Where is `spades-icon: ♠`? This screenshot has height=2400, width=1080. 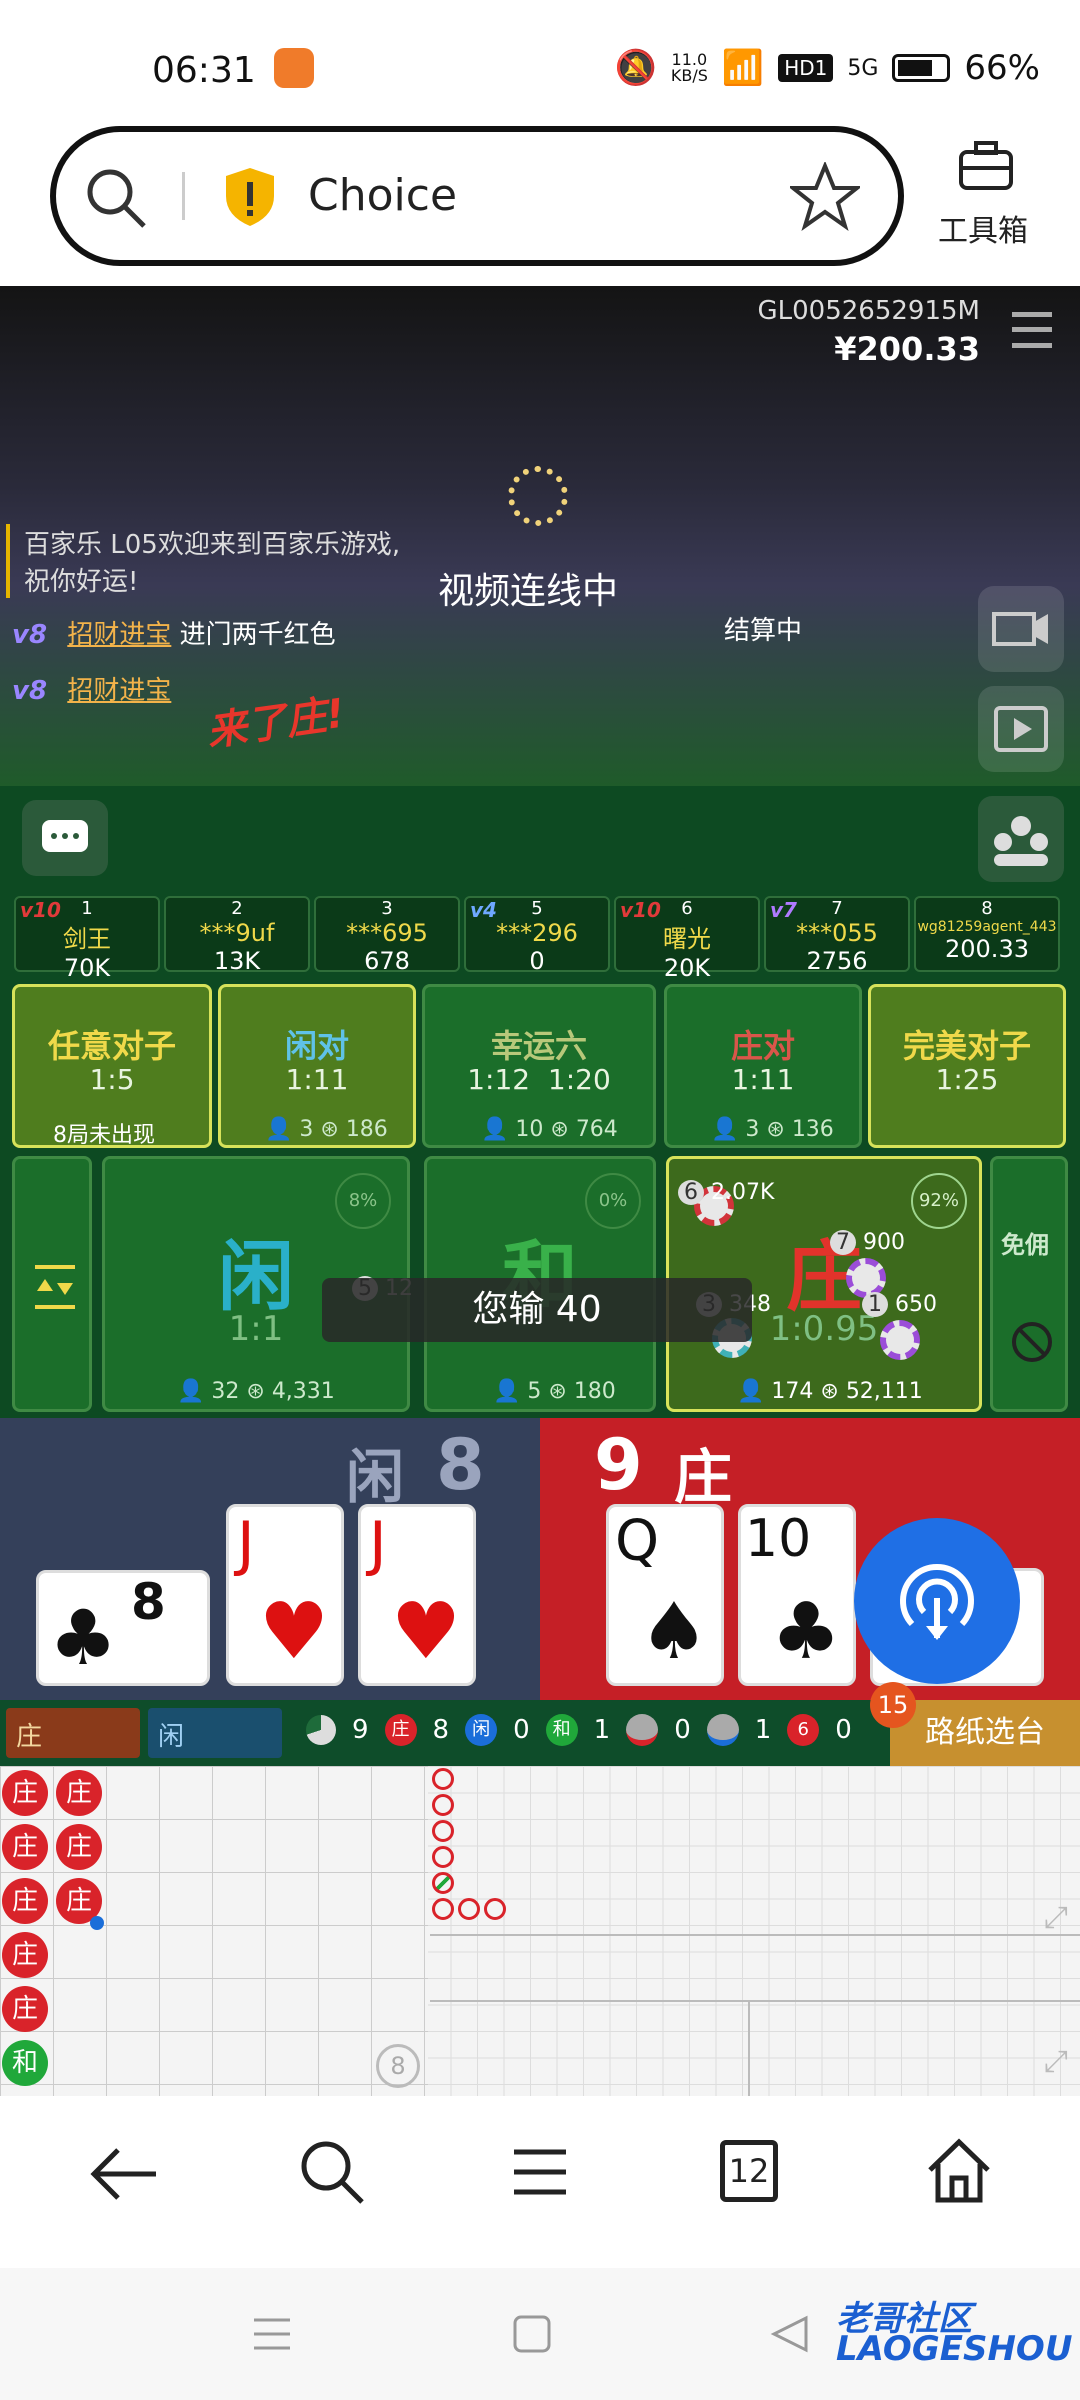
spades-icon: ♠ is located at coordinates (674, 1632).